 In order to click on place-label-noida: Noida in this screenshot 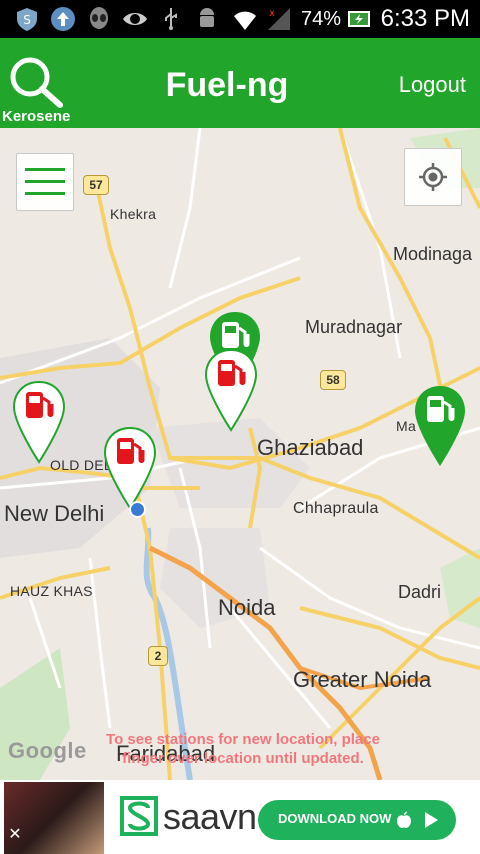, I will do `click(247, 607)`.